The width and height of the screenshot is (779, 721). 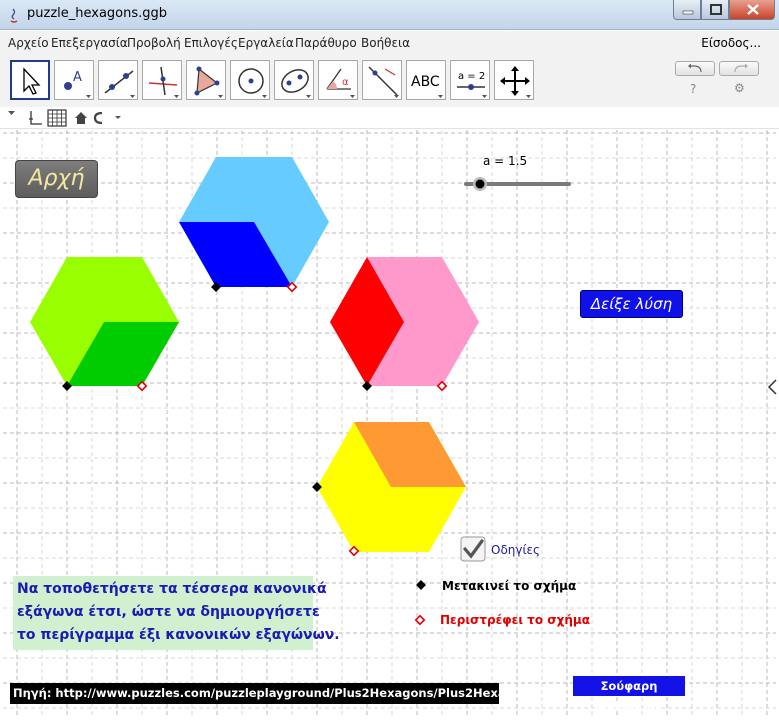 What do you see at coordinates (172, 589) in the screenshot?
I see `task-line: Να τοποθετήσετε τα τέσσερα κανονικά` at bounding box center [172, 589].